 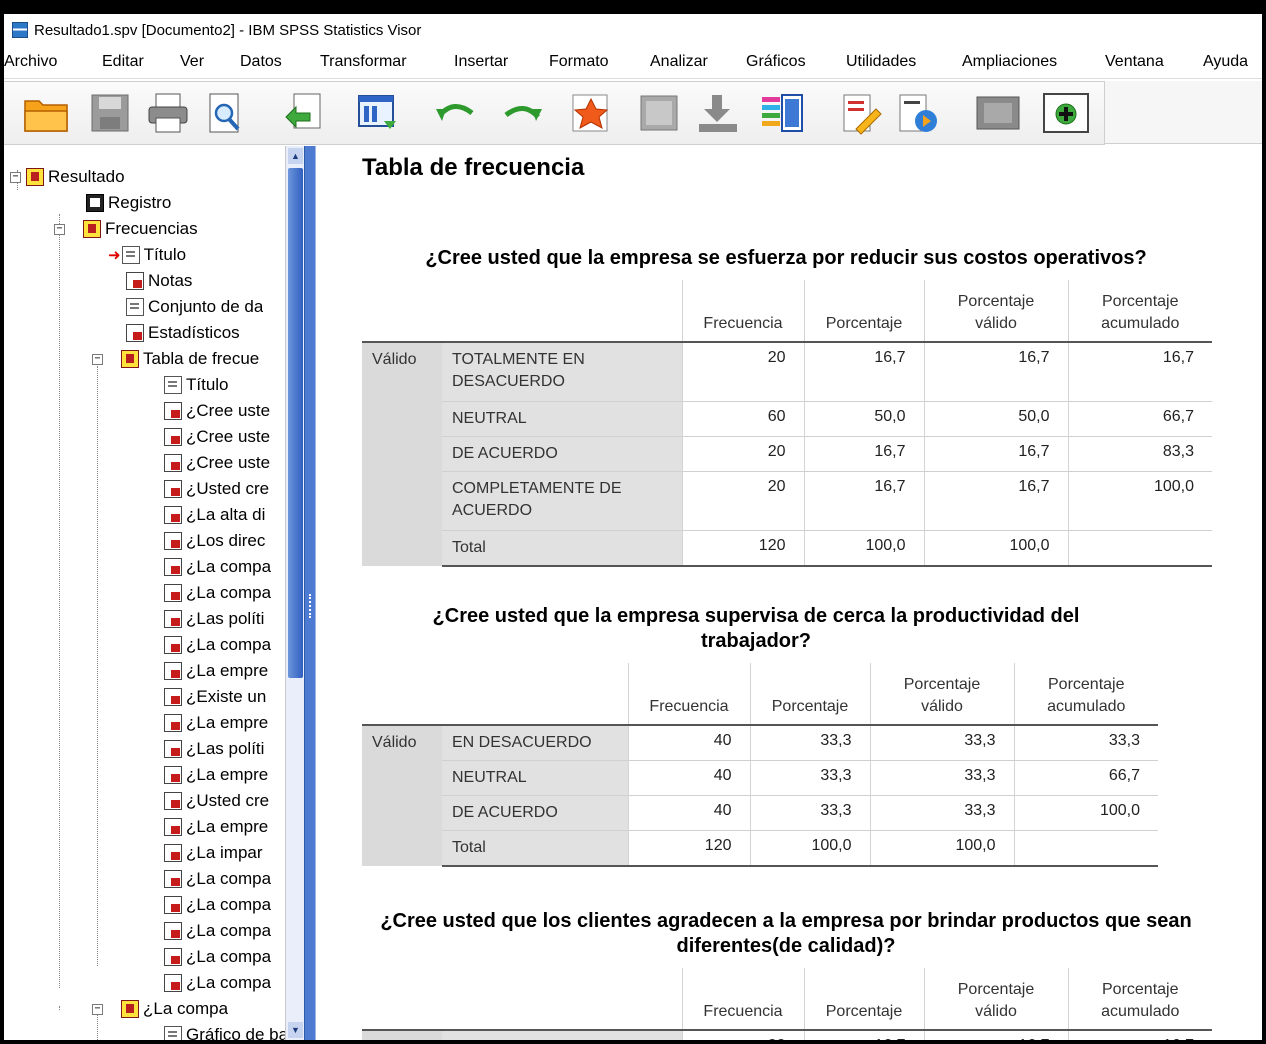 What do you see at coordinates (67, 177) in the screenshot?
I see `outline-item-resultado: − Resultado` at bounding box center [67, 177].